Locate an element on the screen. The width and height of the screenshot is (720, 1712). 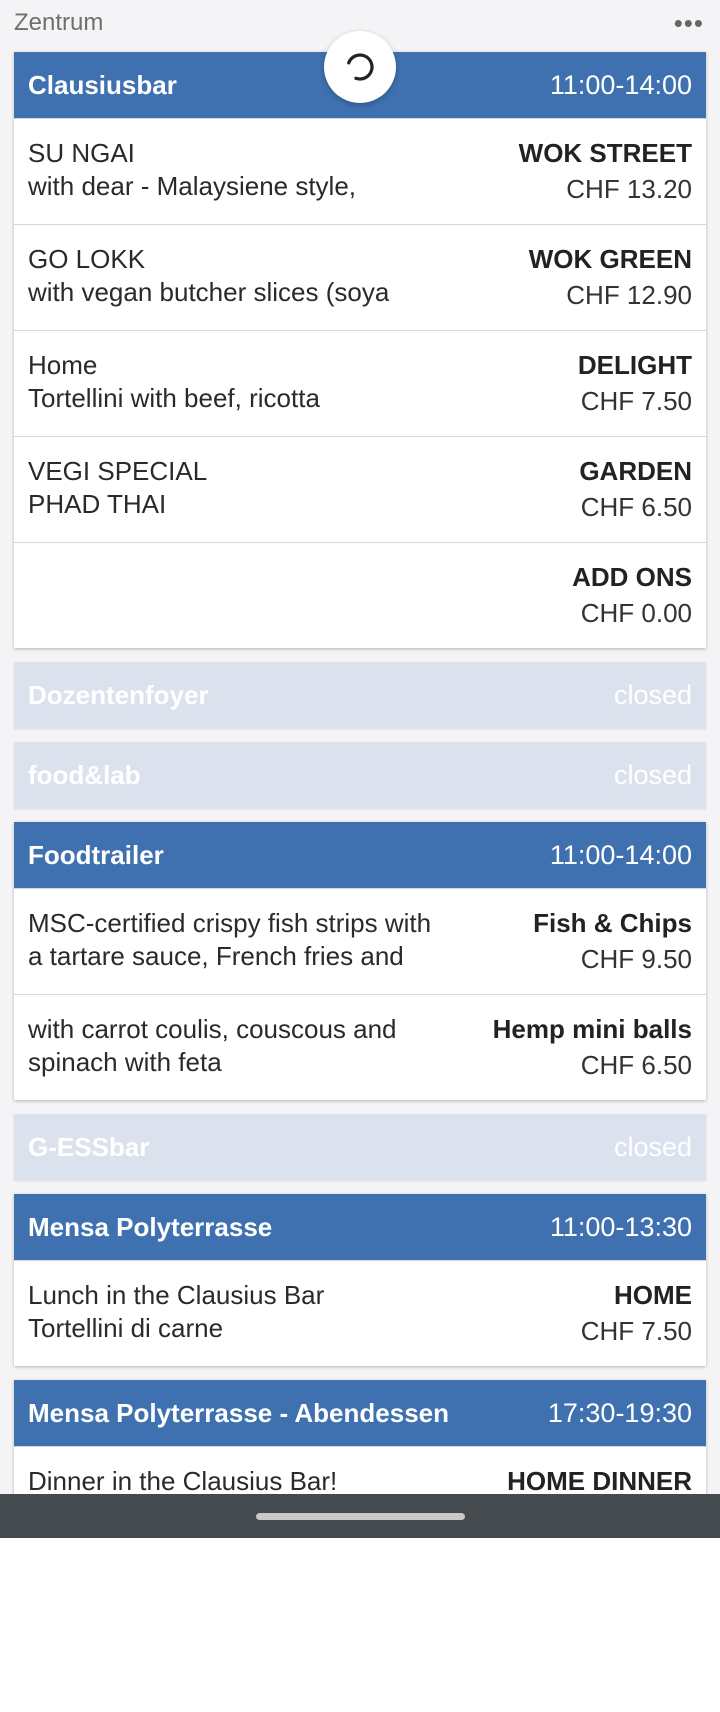
more-horizontal-icon: ••• is located at coordinates (689, 23).